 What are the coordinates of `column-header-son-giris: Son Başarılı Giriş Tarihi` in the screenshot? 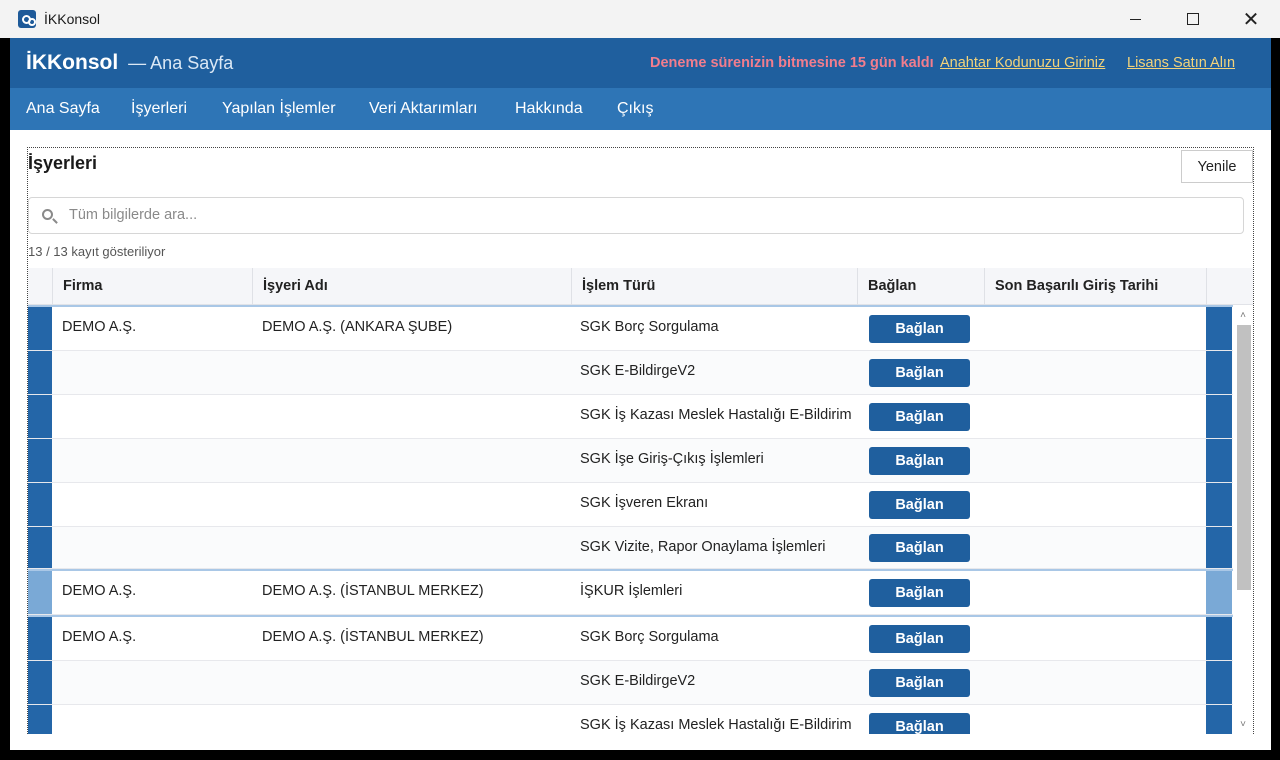 It's located at (1095, 286).